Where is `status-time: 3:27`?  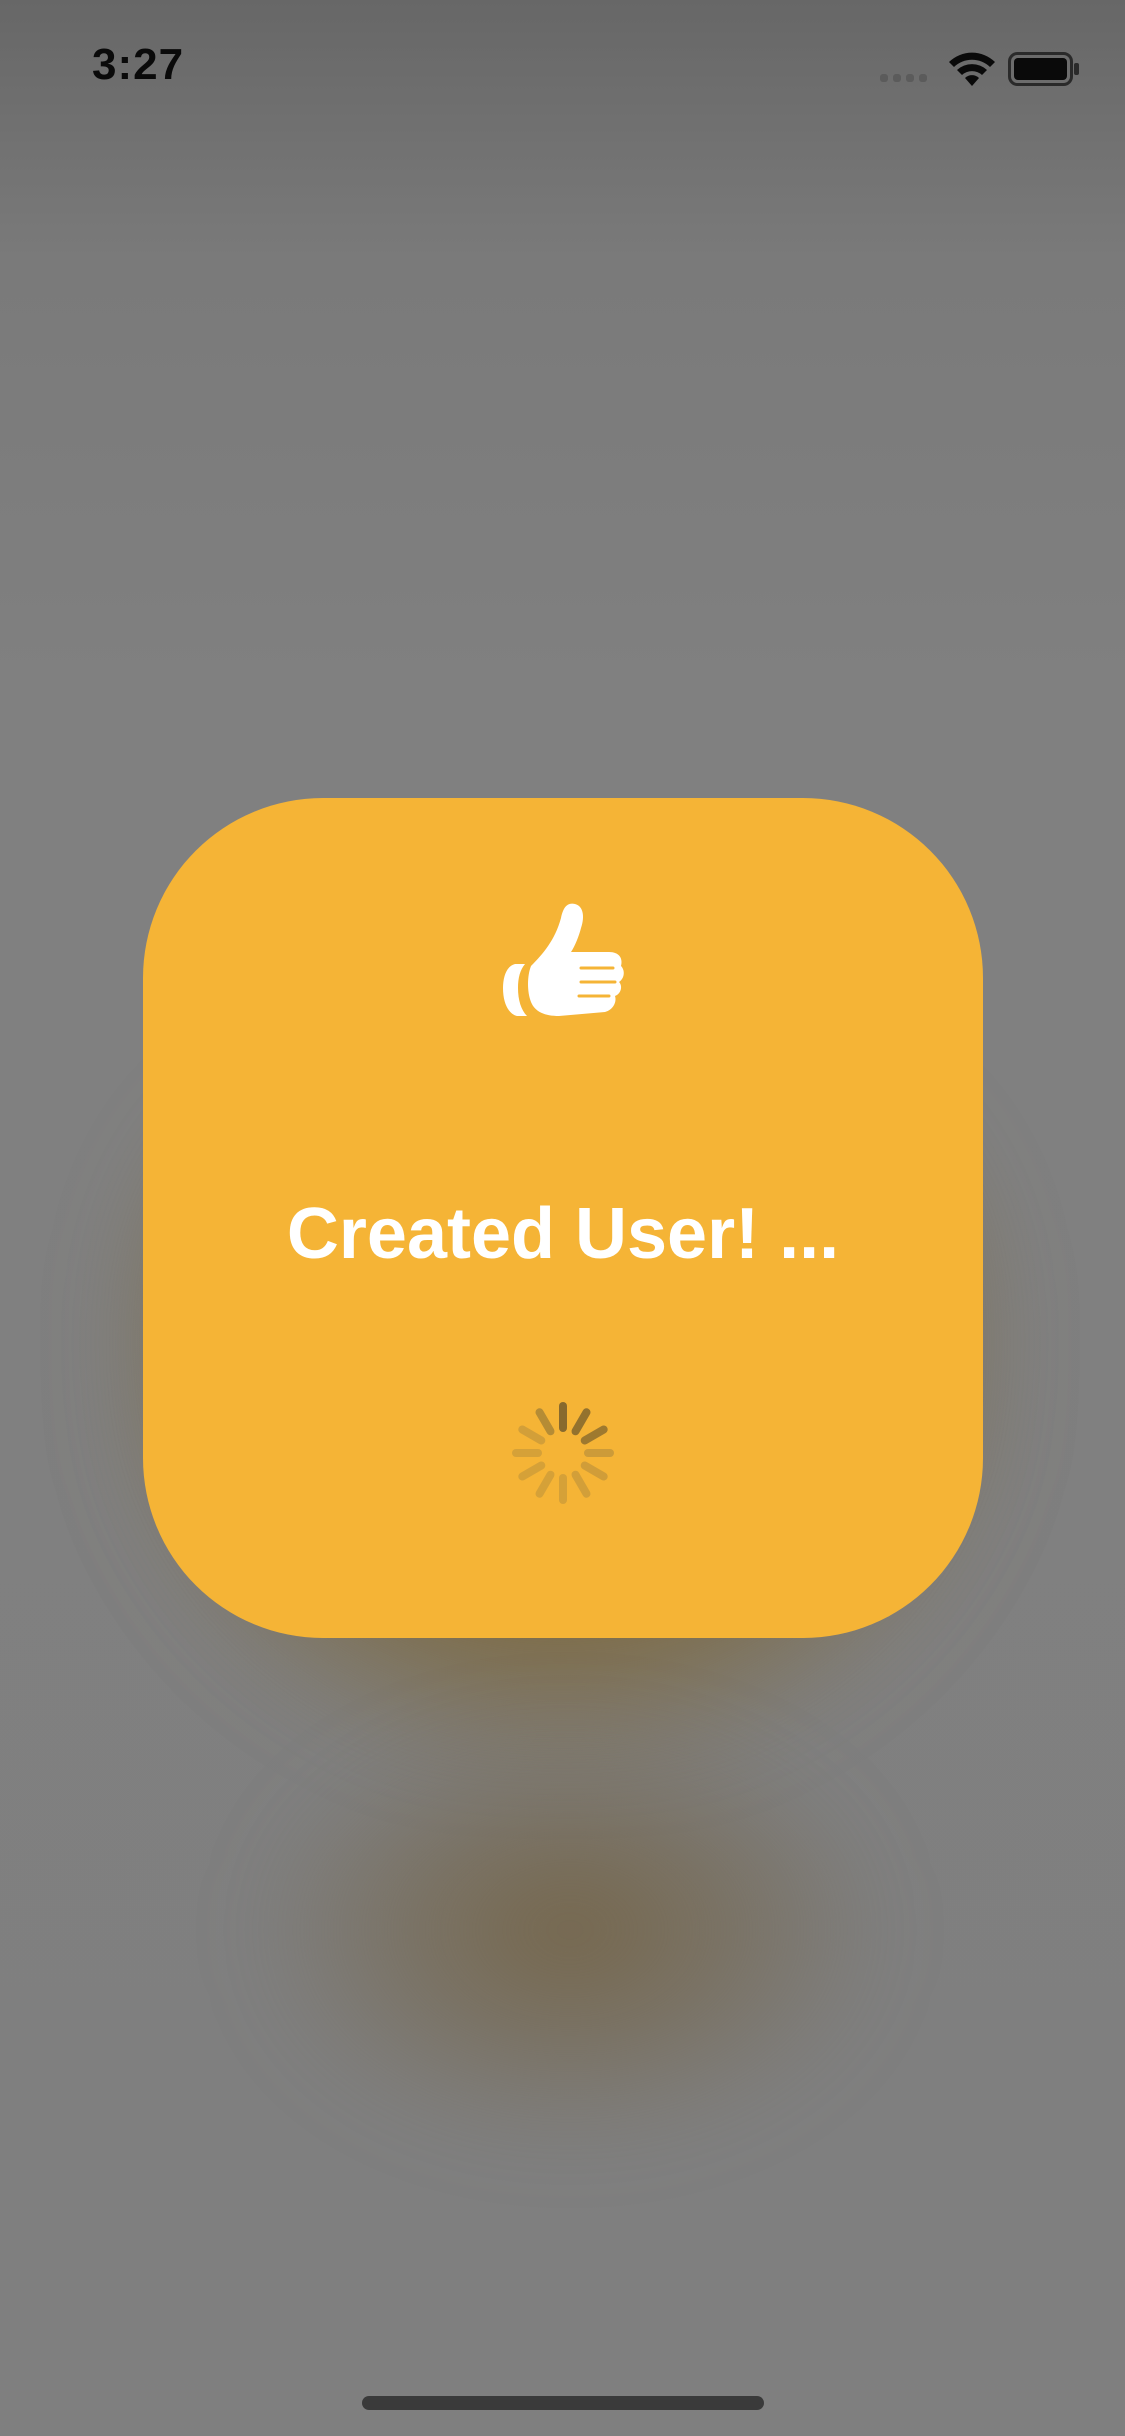
status-time: 3:27 is located at coordinates (138, 64).